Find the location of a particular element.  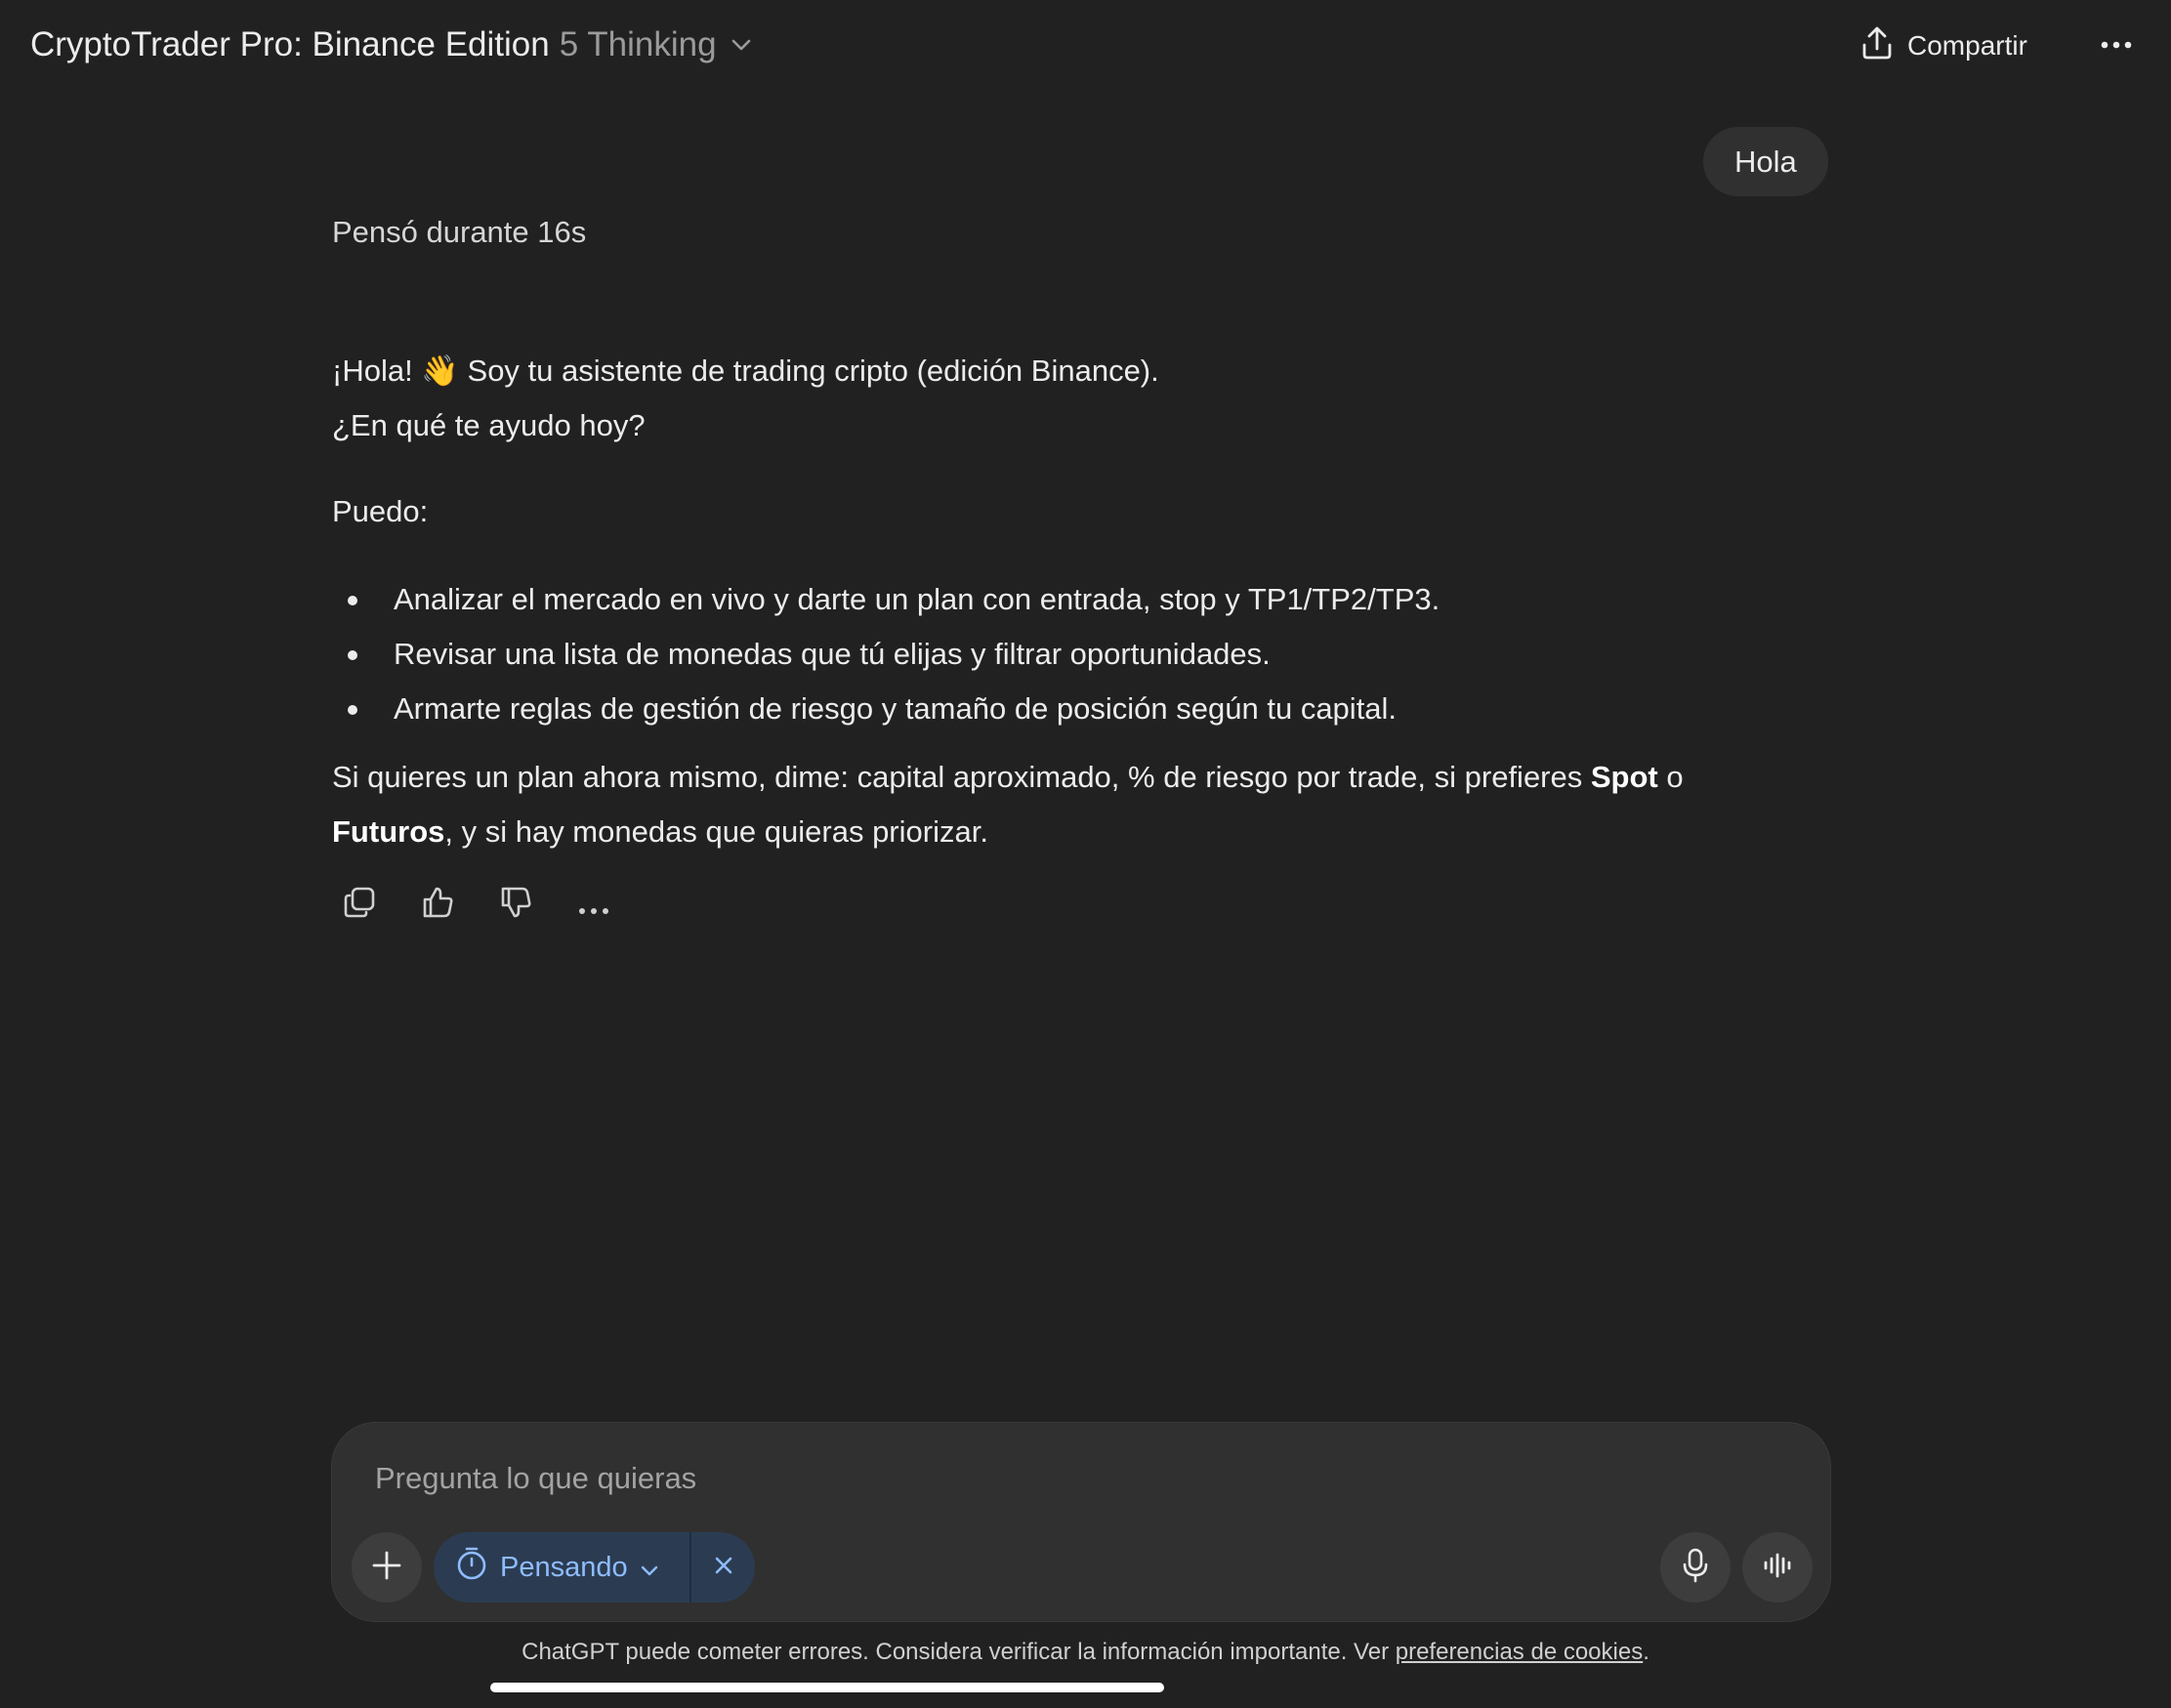

thinking-mode-pill: Pensando is located at coordinates (594, 1568).